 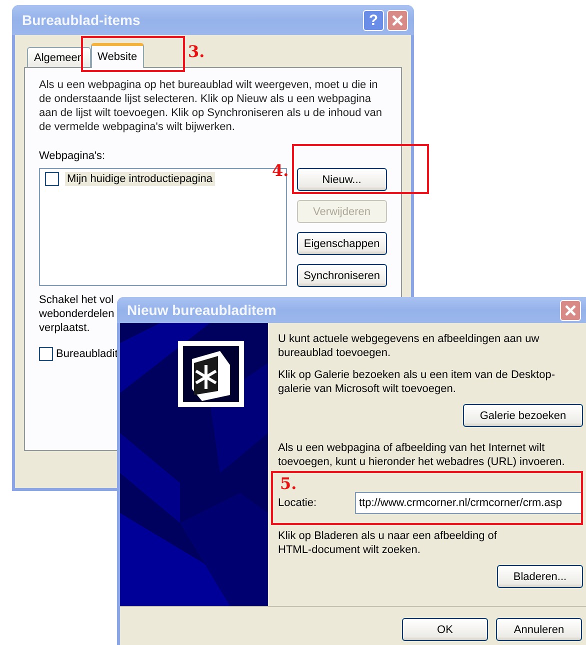 I want to click on instruction-text: Klik op Bladeren als u naar een afbeelding of HTML-document wilt zoeken., so click(x=388, y=543).